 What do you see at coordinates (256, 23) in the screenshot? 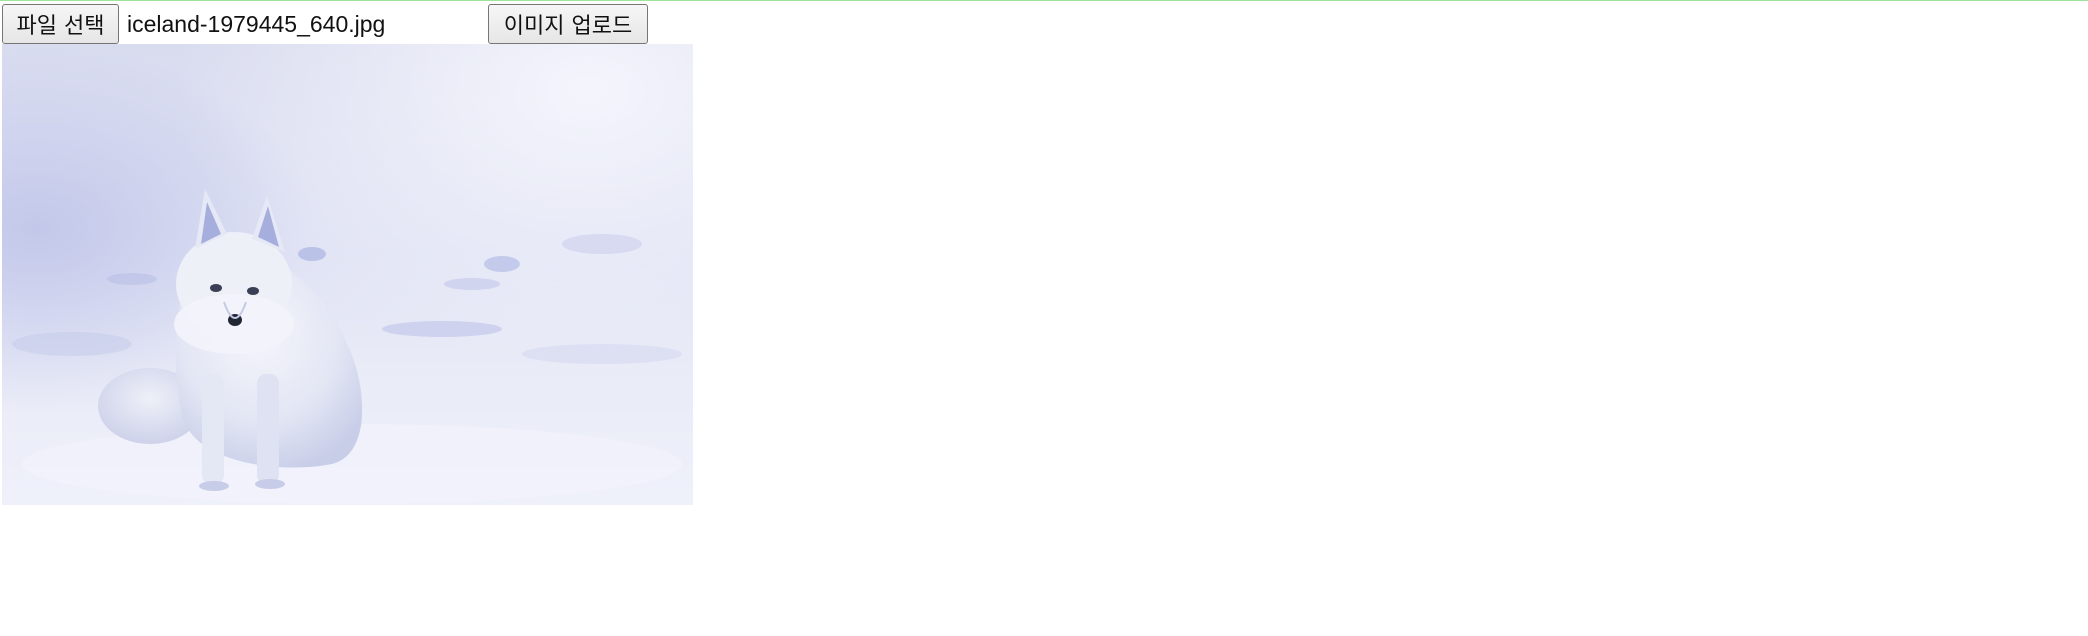
I see `selected-file-name: iceland-1979445_640.jpg` at bounding box center [256, 23].